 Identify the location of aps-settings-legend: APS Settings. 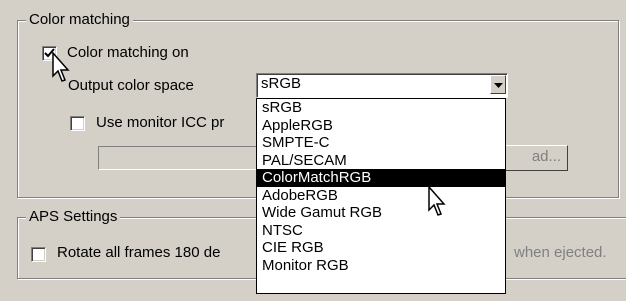
(73, 217).